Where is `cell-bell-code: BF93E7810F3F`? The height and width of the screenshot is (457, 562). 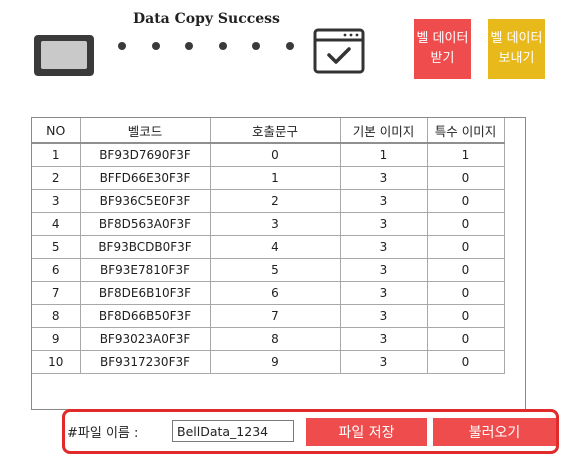 cell-bell-code: BF93E7810F3F is located at coordinates (145, 270).